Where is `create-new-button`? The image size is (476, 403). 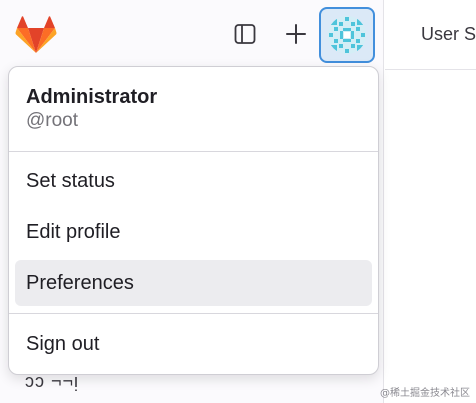
create-new-button is located at coordinates (296, 34).